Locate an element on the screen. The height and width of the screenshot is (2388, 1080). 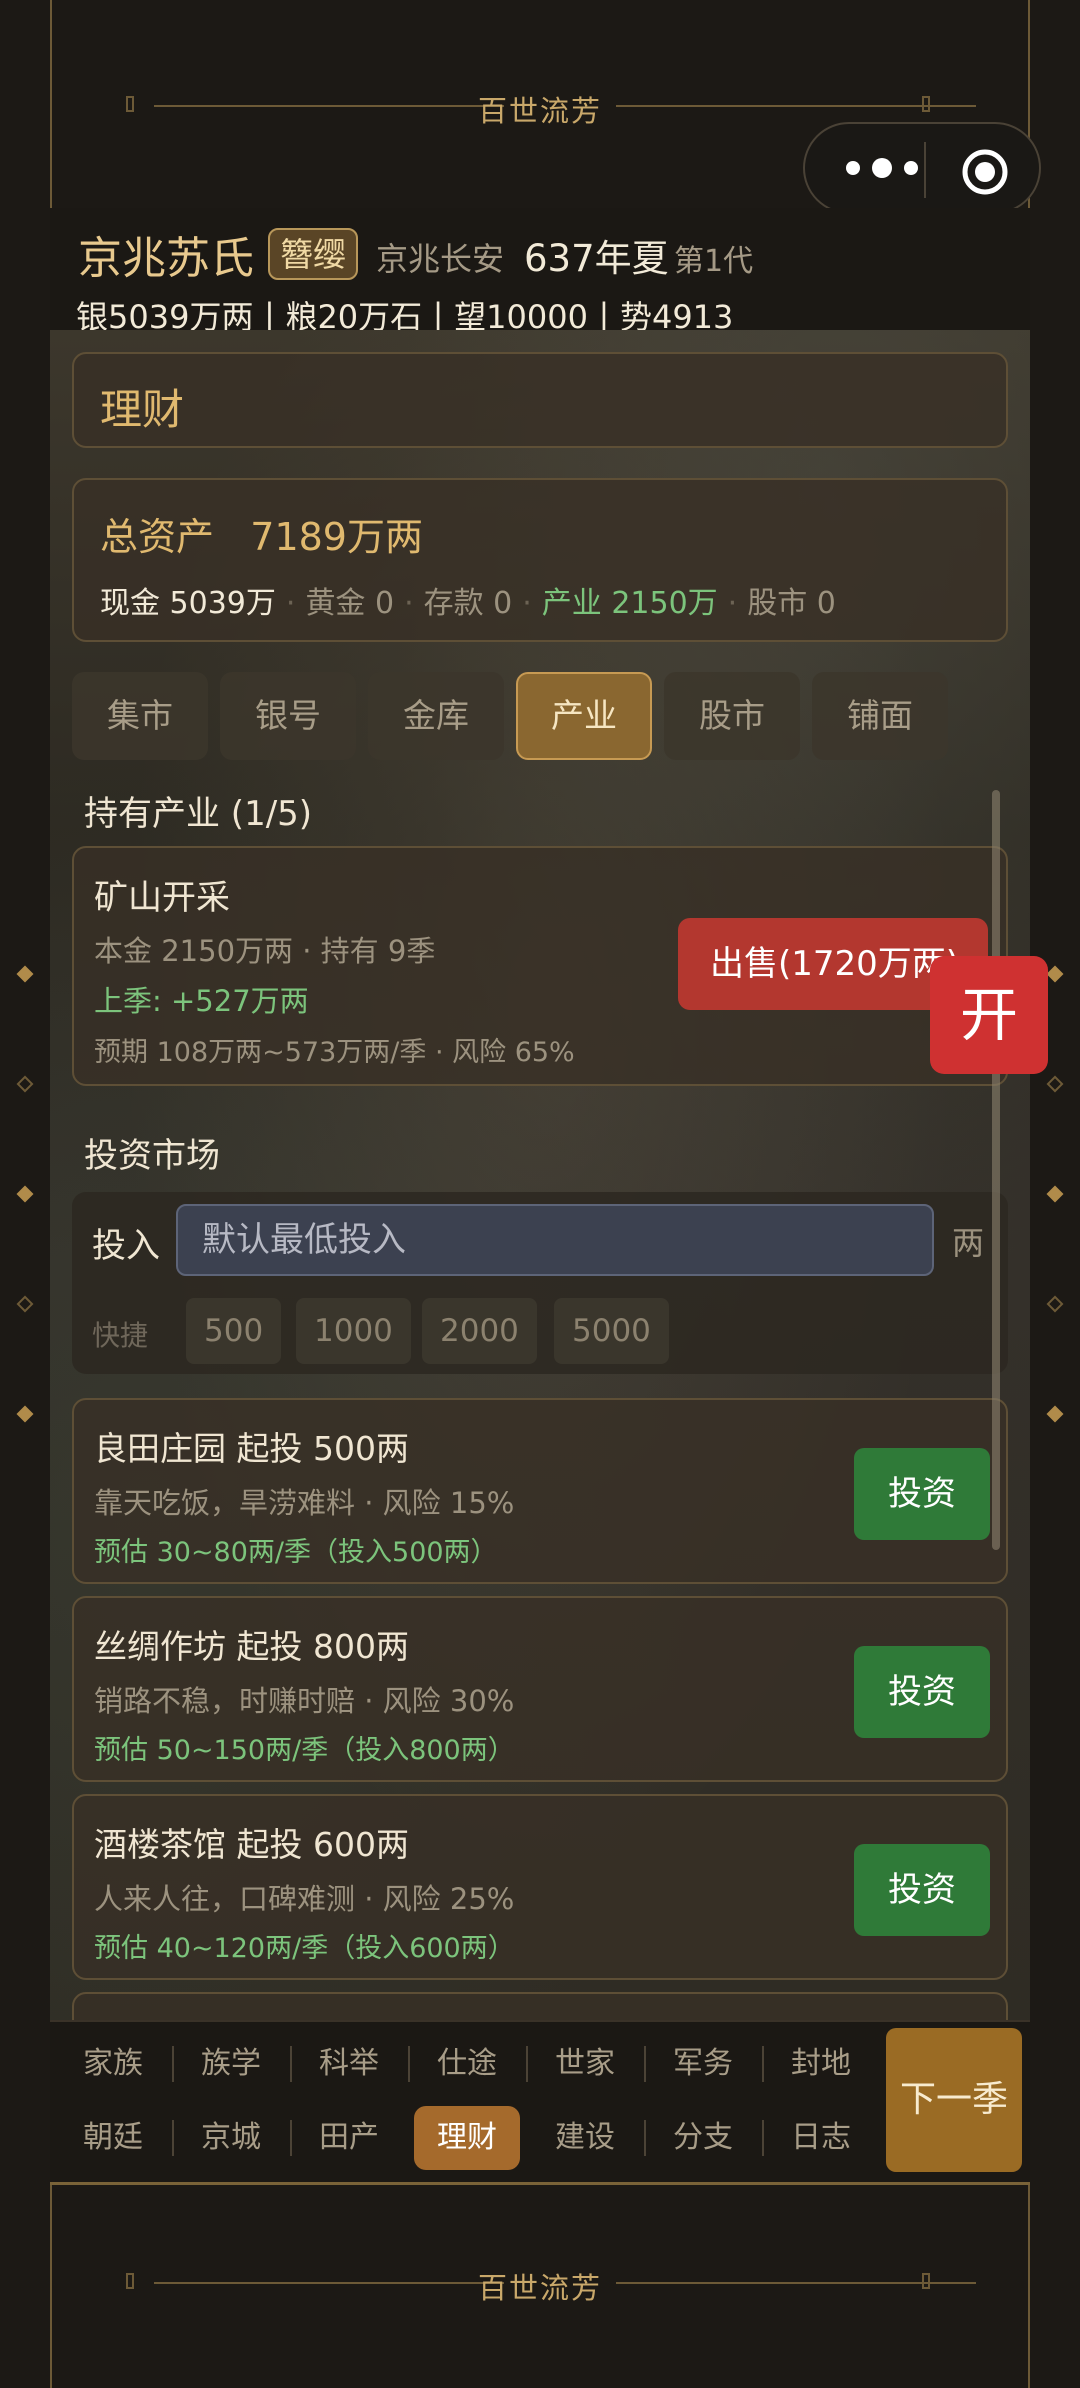
investment-name: 良田庄园 起投 500两 is located at coordinates (251, 1448).